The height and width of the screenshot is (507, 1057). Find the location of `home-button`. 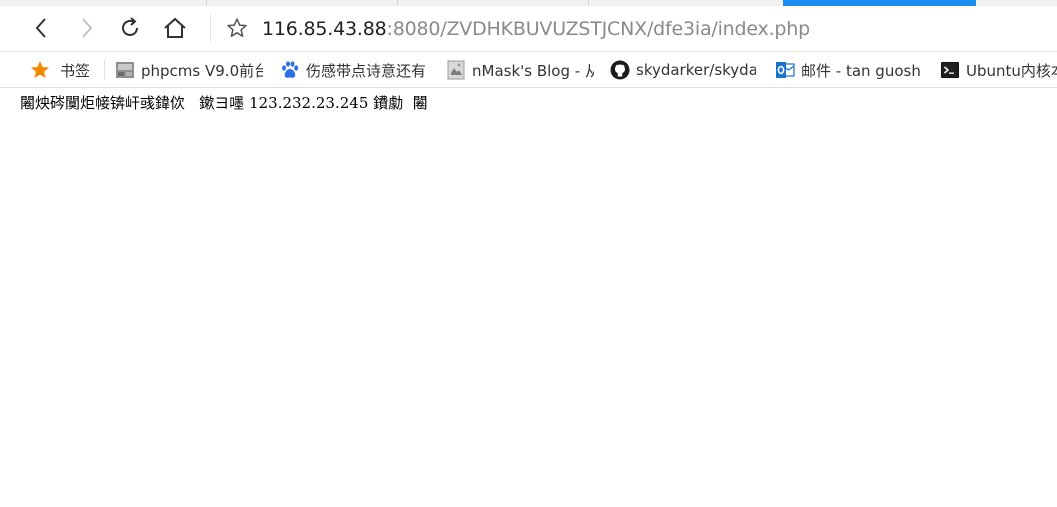

home-button is located at coordinates (175, 28).